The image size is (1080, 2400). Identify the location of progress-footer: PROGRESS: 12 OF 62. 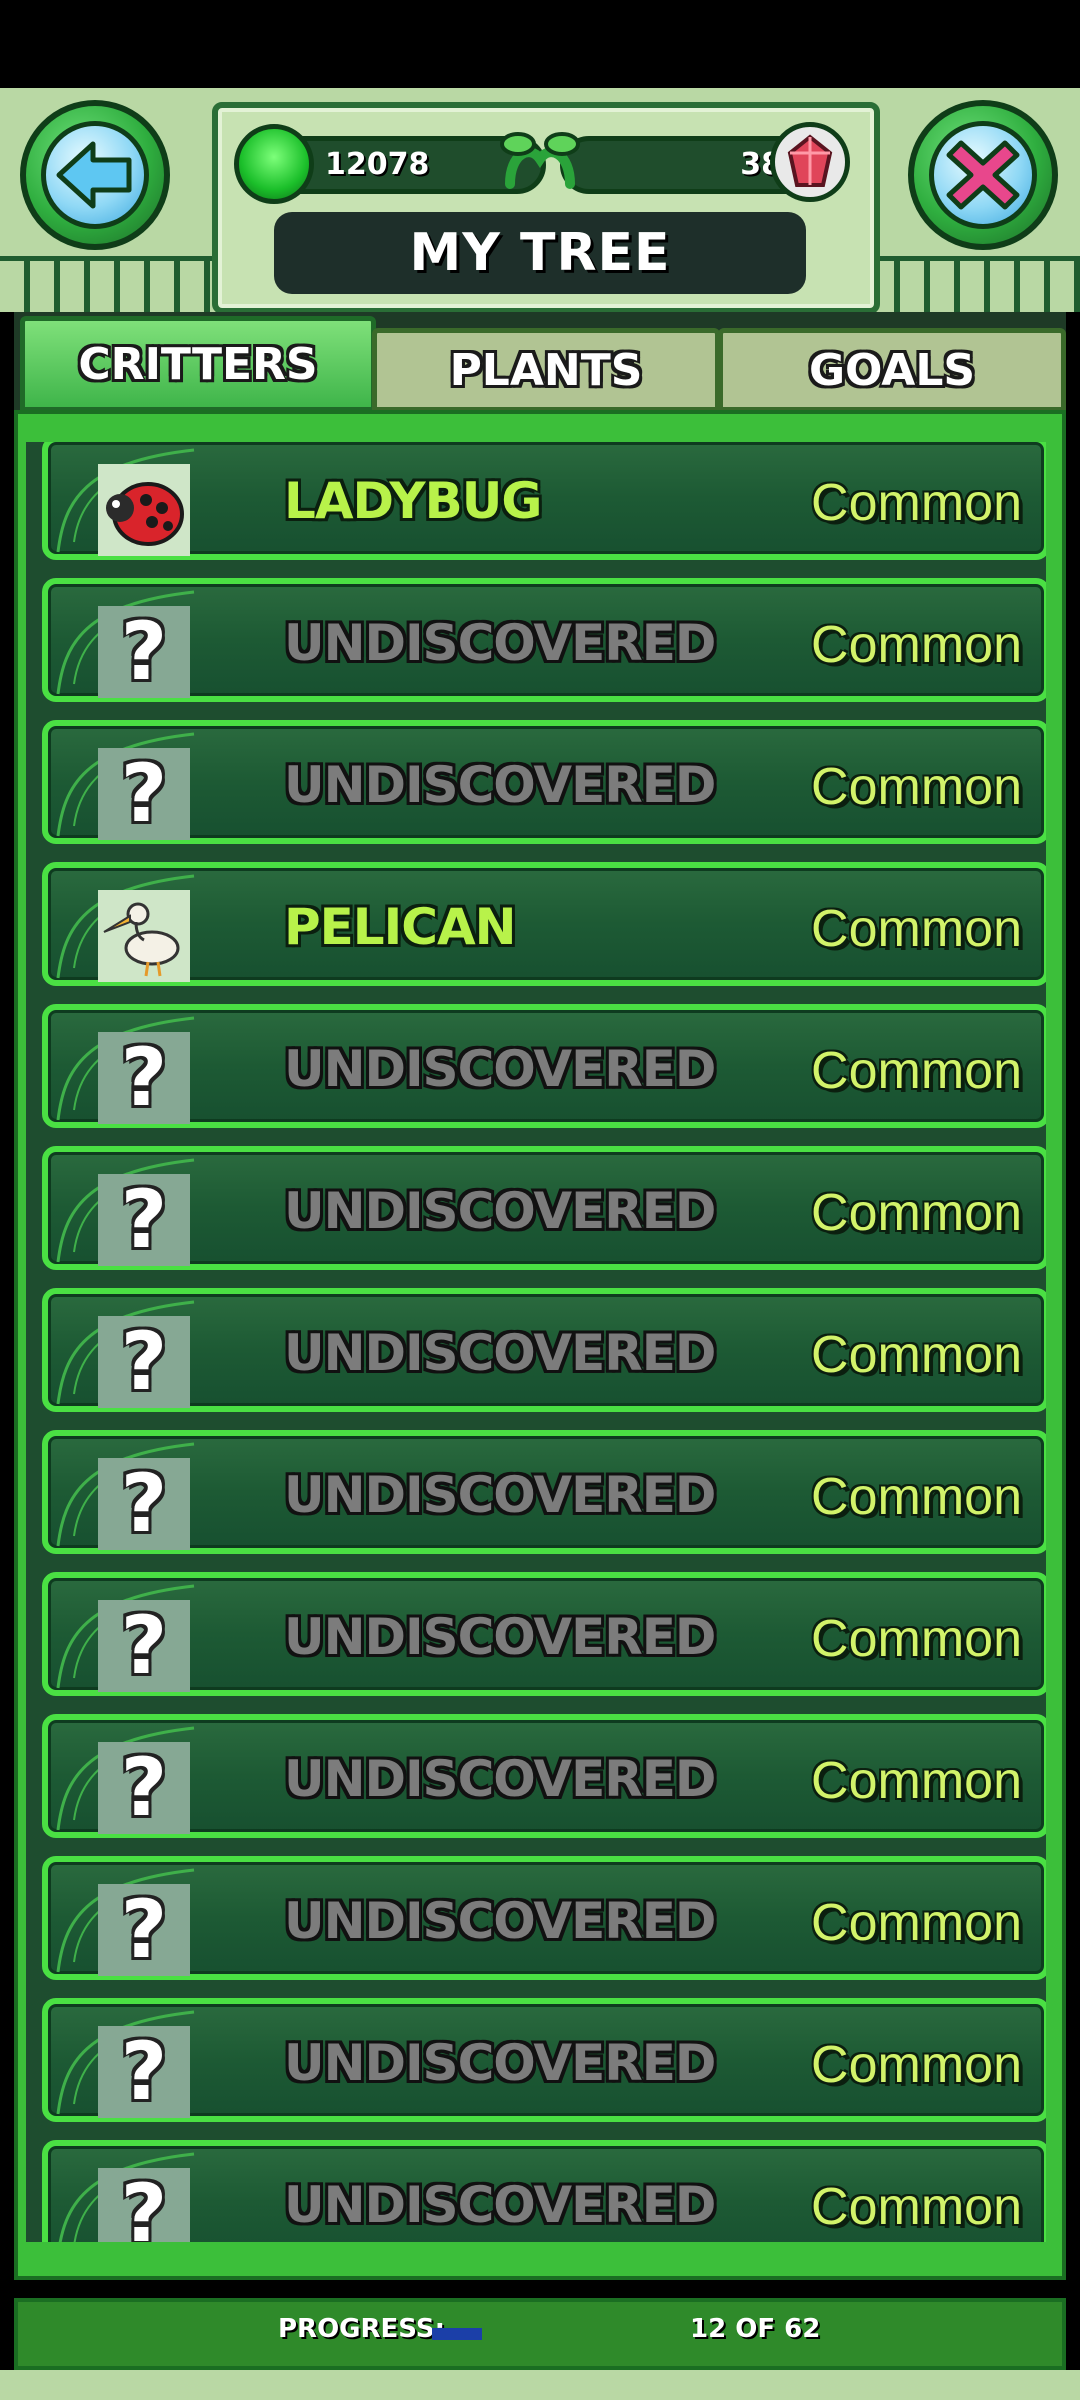
(540, 2334).